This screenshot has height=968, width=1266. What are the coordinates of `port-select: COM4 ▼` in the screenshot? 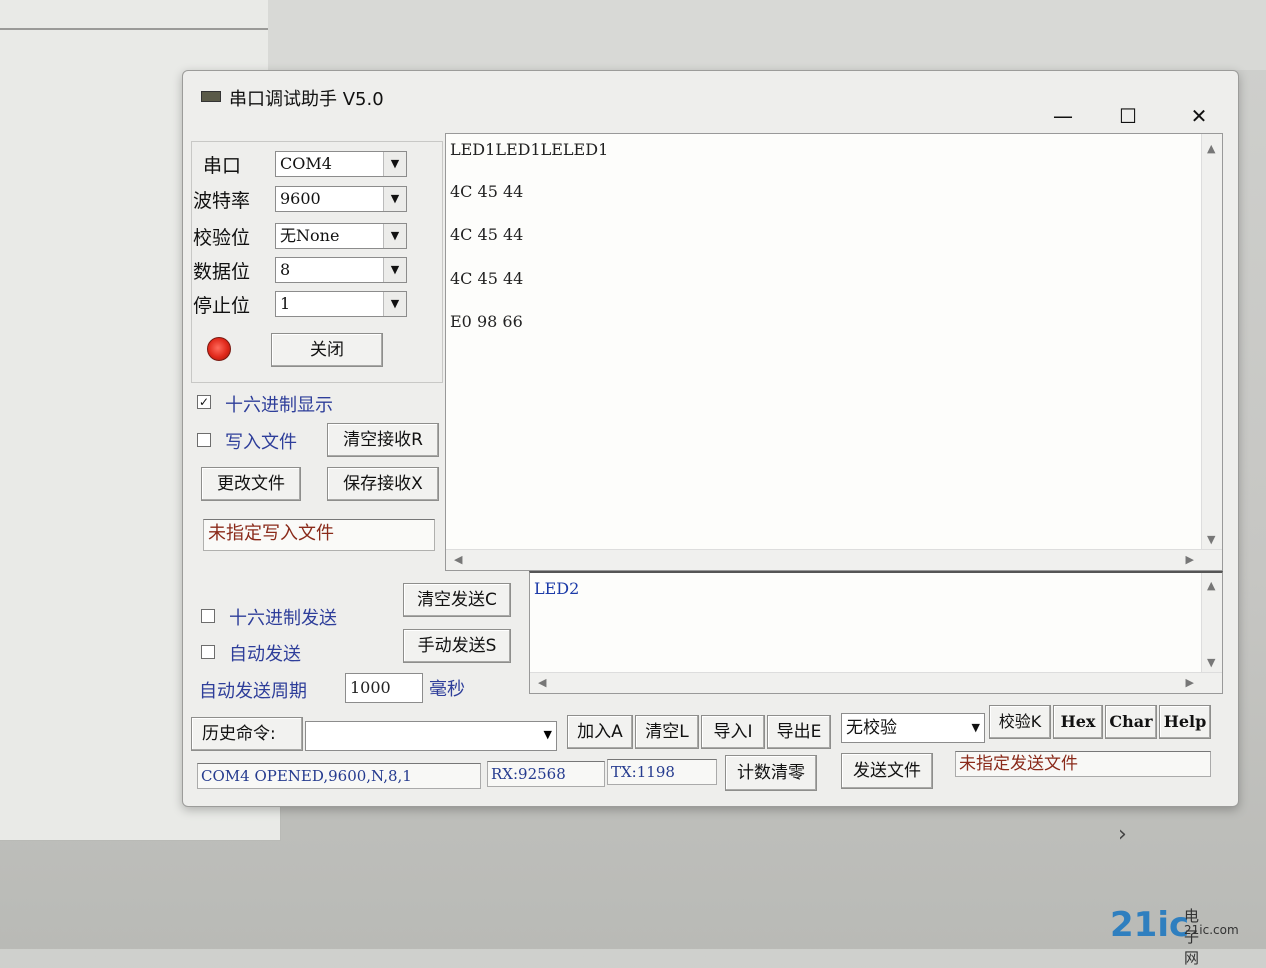 It's located at (341, 164).